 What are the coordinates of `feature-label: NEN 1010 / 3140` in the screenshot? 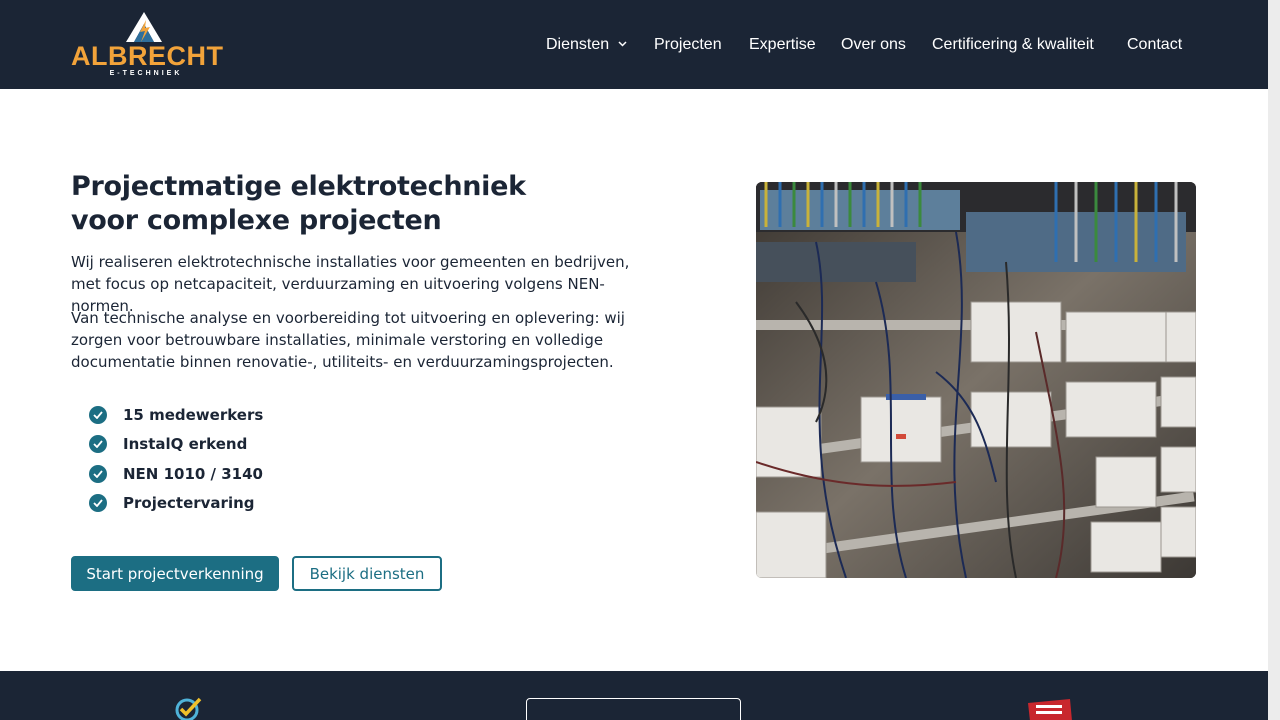 It's located at (193, 473).